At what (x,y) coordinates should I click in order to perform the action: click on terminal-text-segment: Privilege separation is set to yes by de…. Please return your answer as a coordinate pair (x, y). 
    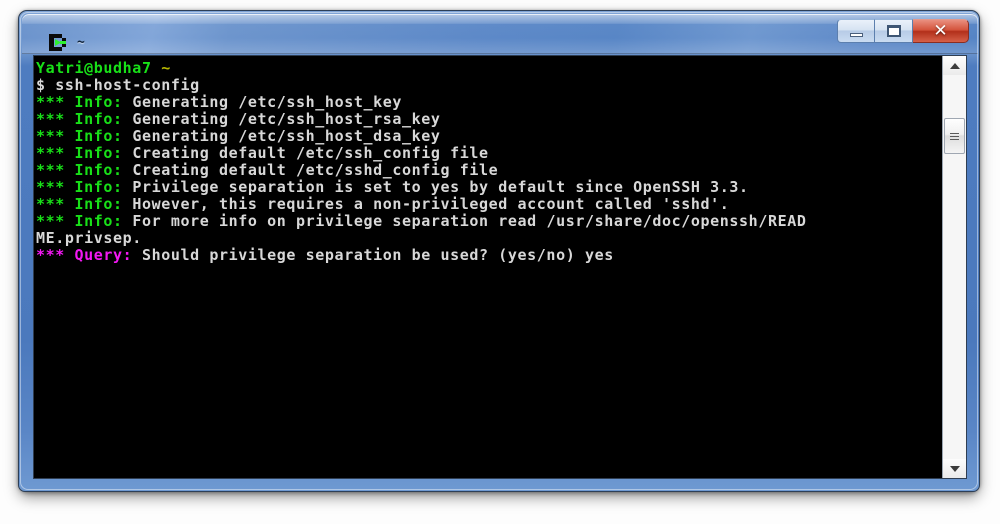
    Looking at the image, I should click on (435, 187).